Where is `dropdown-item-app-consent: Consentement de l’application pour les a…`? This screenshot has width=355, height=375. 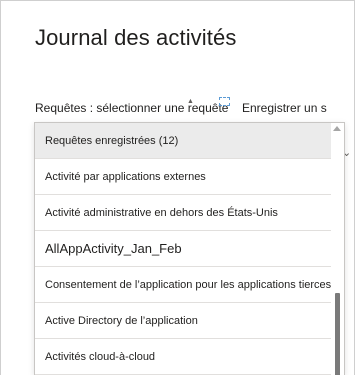
dropdown-item-app-consent: Consentement de l’application pour les a… is located at coordinates (184, 285).